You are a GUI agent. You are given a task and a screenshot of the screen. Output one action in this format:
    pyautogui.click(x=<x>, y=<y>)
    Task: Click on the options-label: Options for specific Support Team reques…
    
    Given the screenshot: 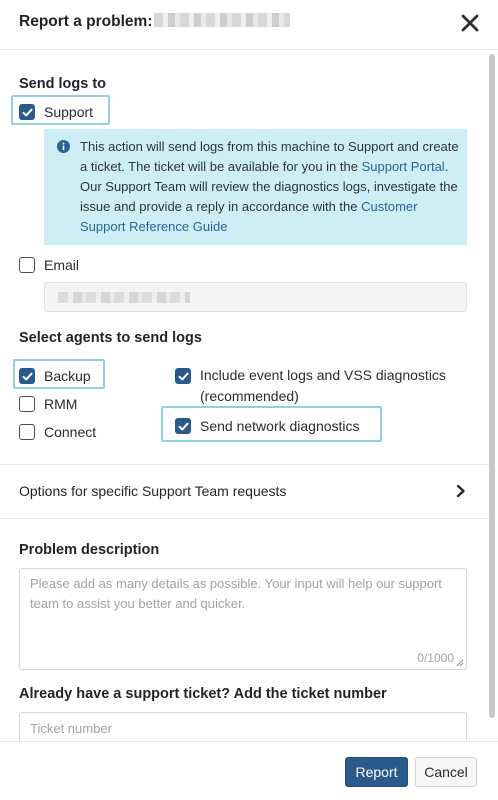 What is the action you would take?
    pyautogui.click(x=153, y=491)
    